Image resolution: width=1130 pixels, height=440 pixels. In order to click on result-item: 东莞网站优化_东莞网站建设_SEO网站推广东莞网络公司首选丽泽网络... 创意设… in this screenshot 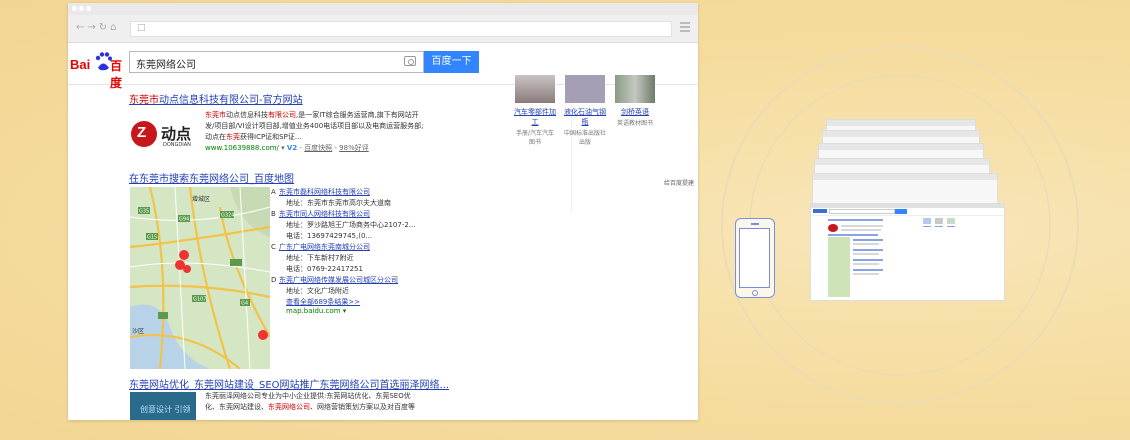, I will do `click(289, 398)`.